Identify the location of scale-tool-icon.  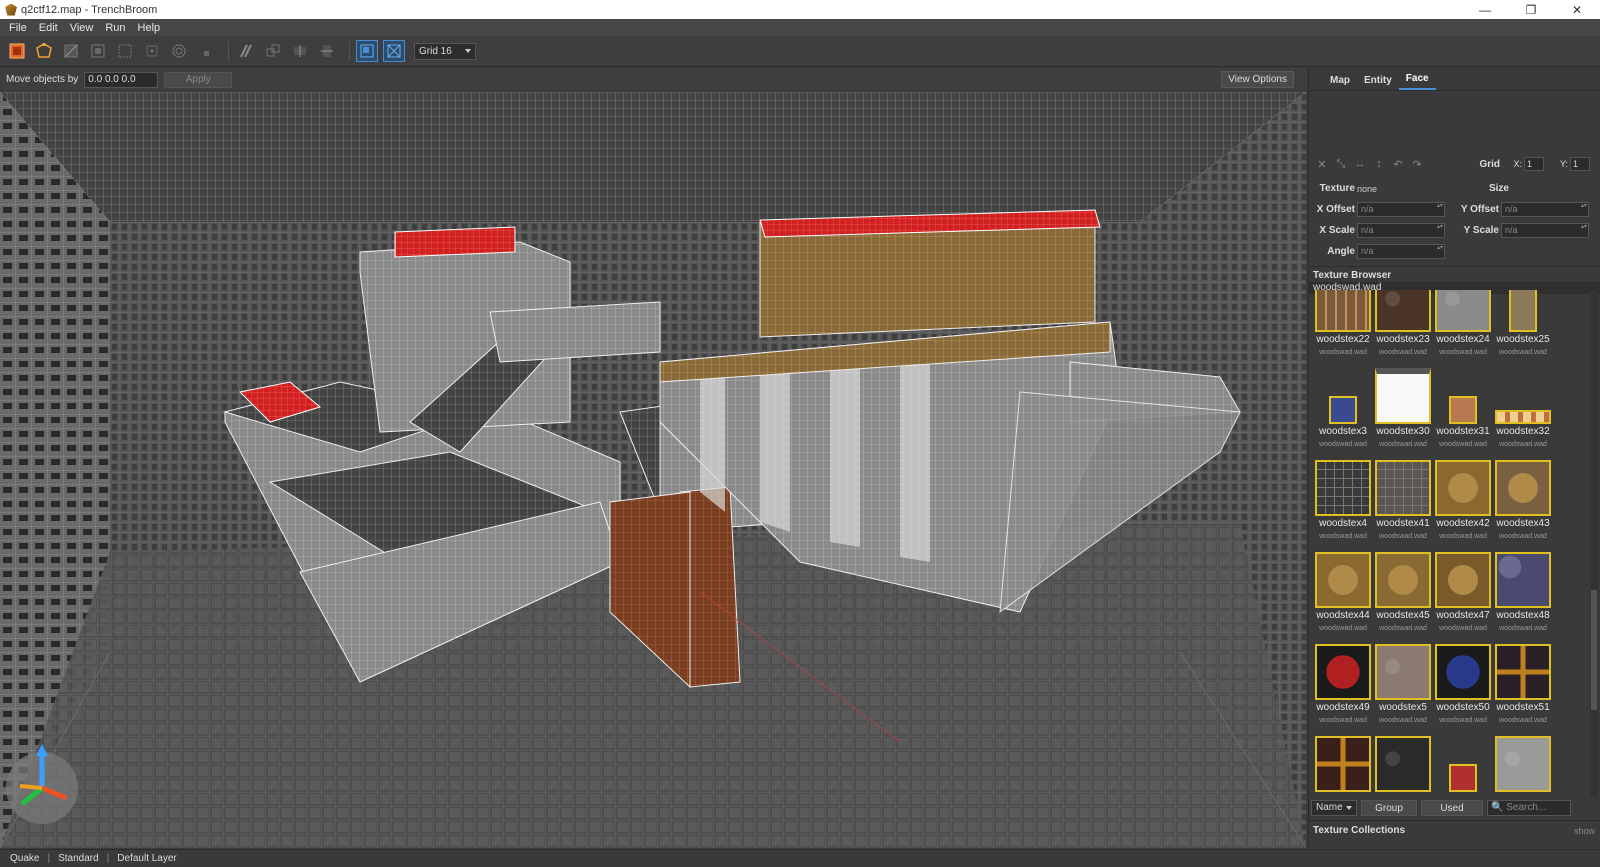
(179, 51).